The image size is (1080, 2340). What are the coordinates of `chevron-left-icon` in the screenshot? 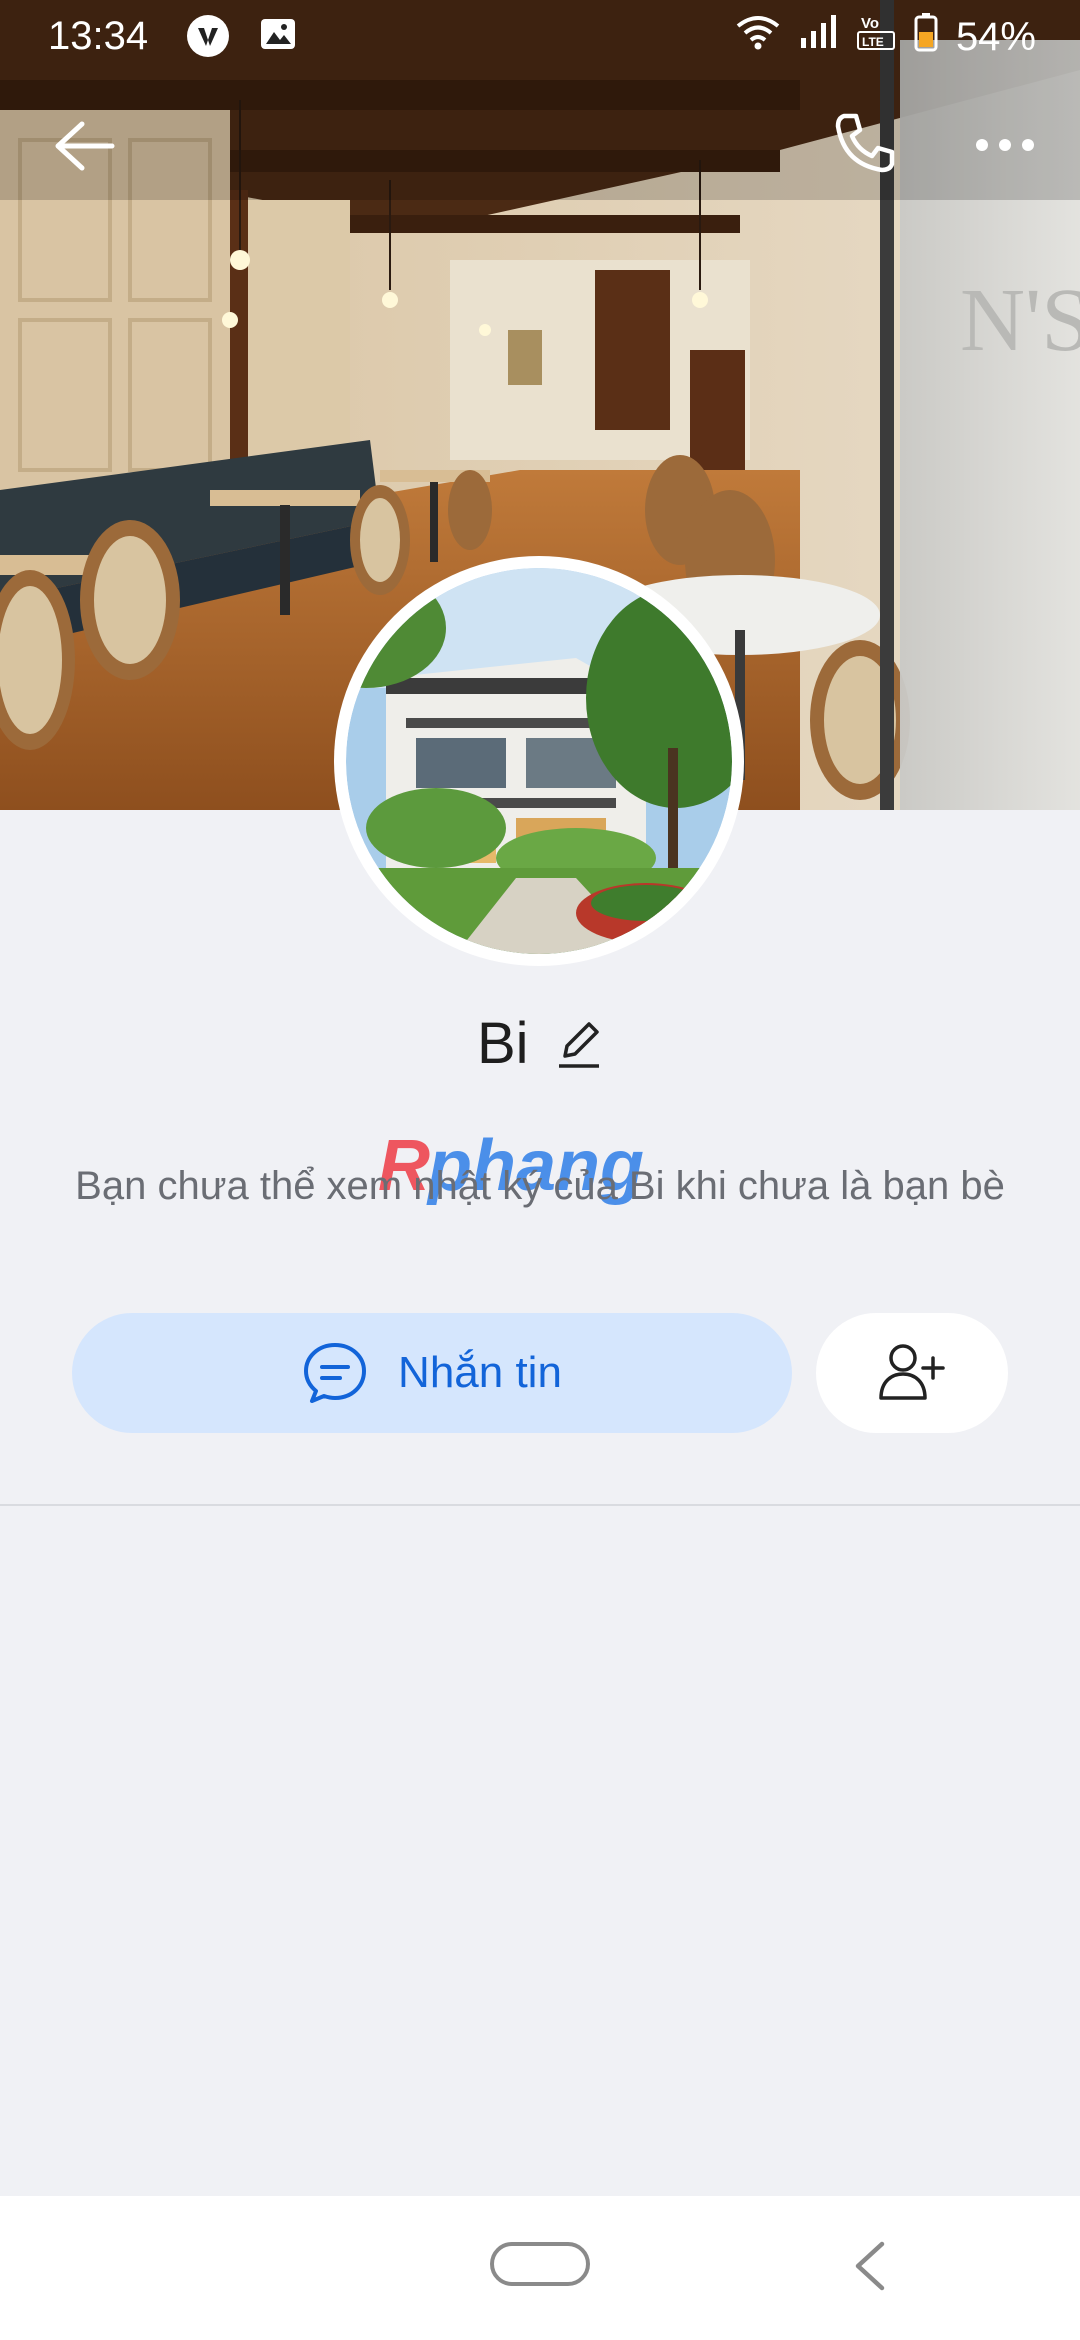 It's located at (870, 2266).